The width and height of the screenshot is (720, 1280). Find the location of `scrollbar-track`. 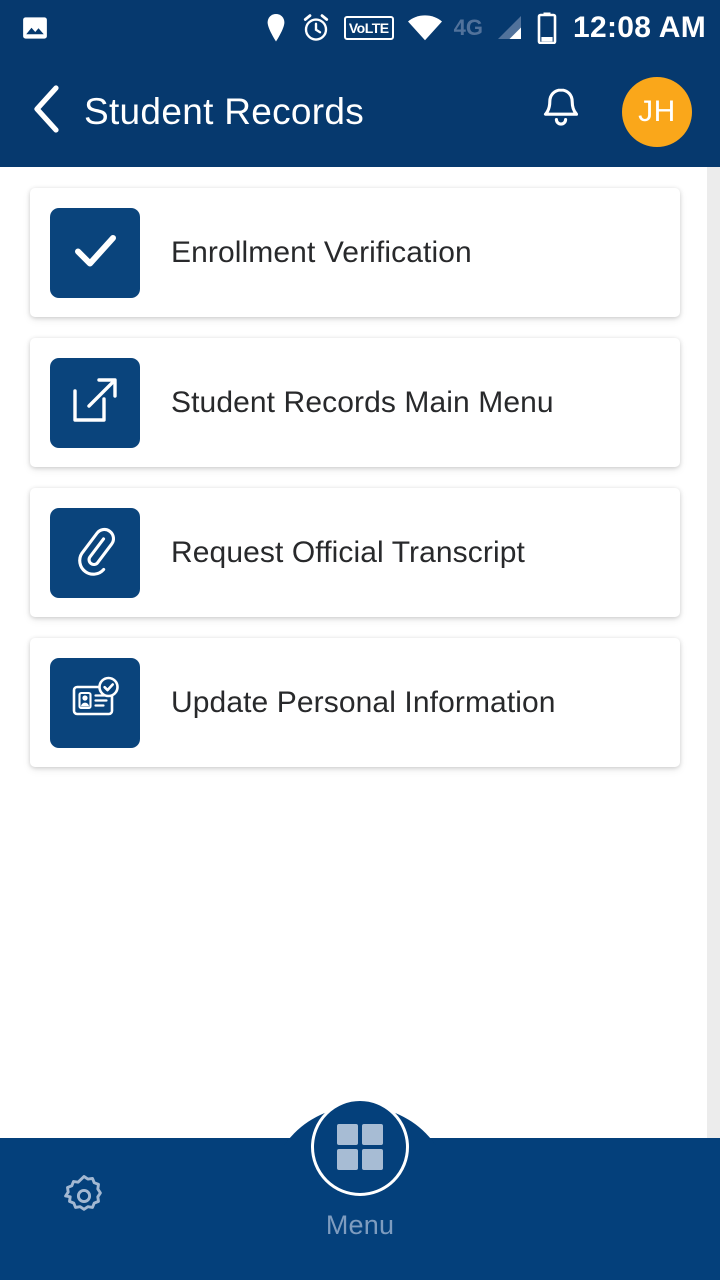

scrollbar-track is located at coordinates (713, 652).